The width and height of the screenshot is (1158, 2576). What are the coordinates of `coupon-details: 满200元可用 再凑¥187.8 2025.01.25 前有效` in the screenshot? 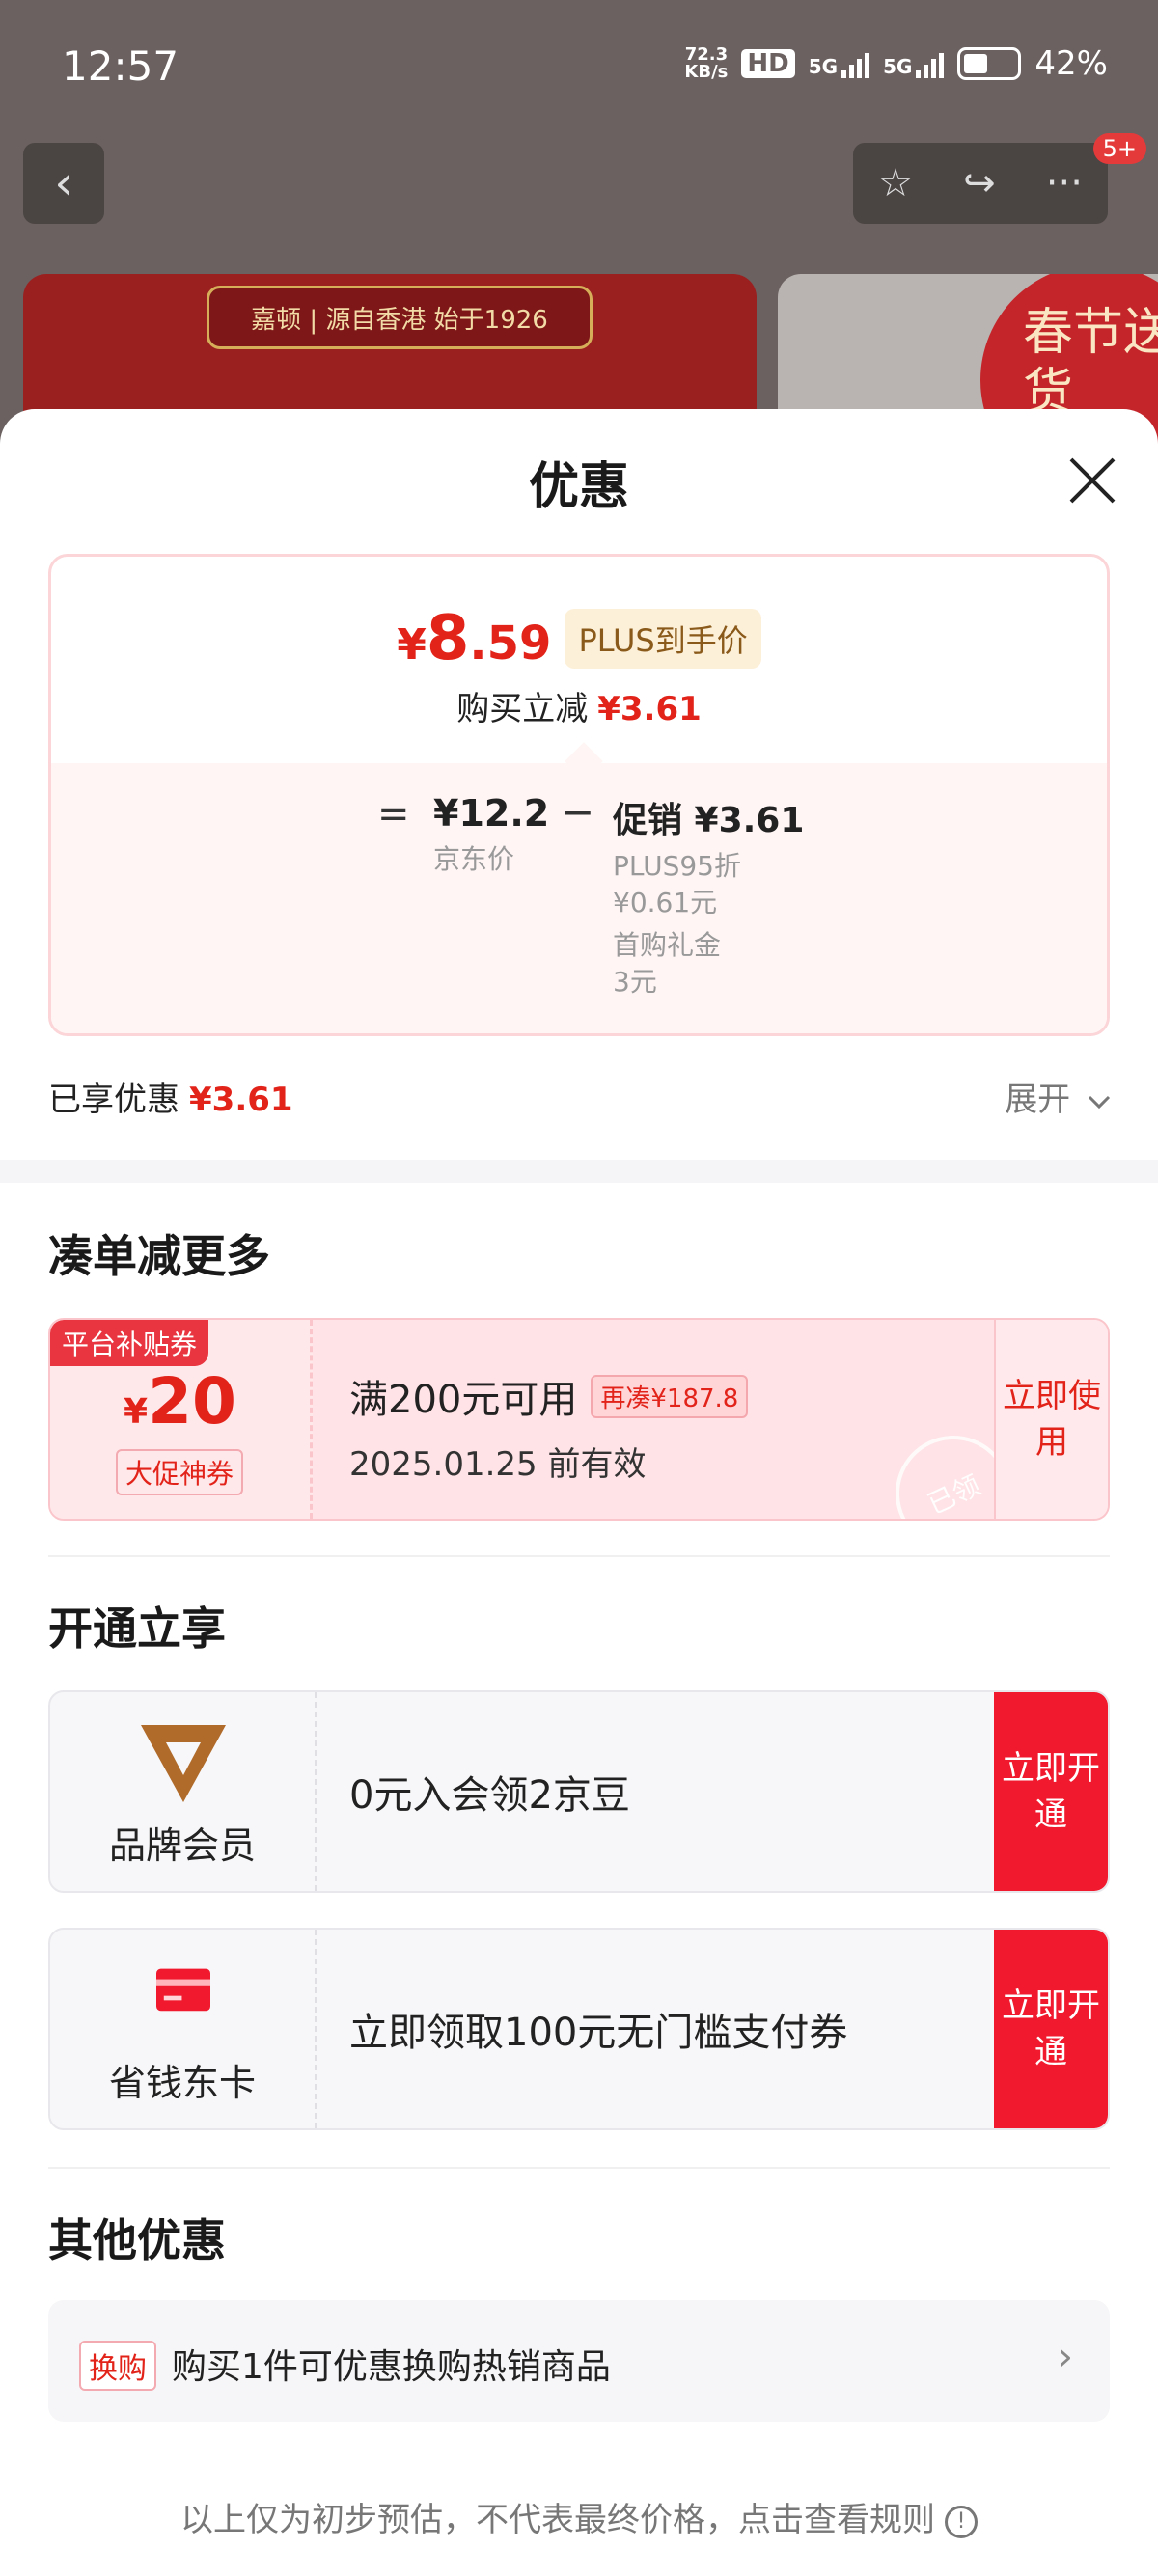 It's located at (549, 1426).